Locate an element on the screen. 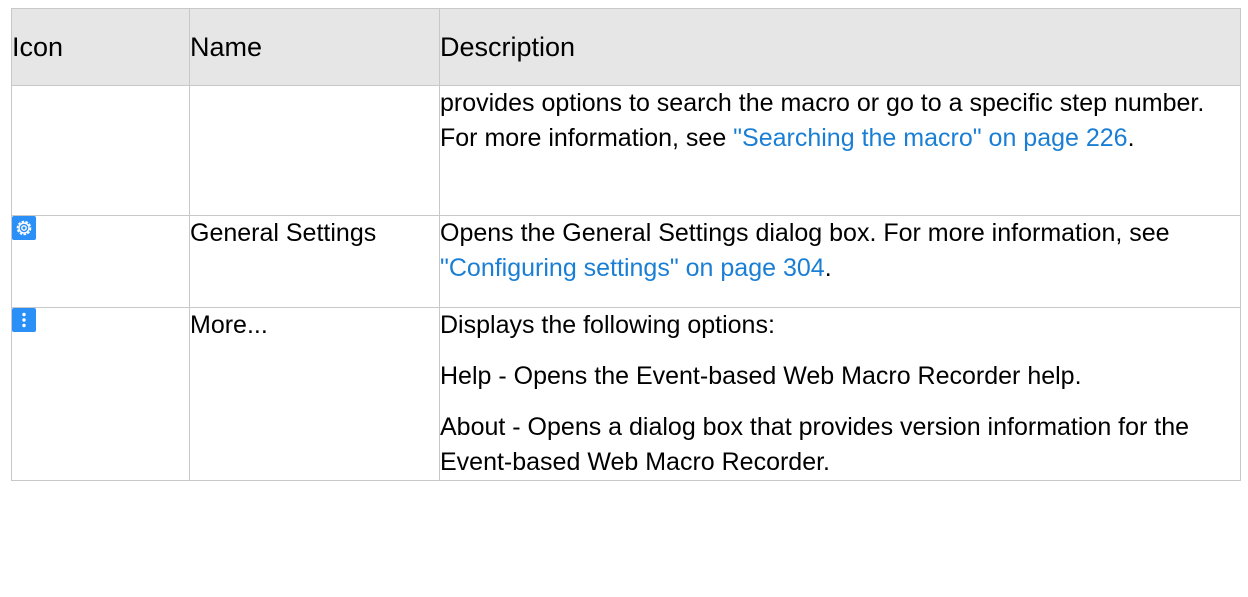 The image size is (1248, 597). searching-macro-link: "Searching the macro" on page 226 is located at coordinates (930, 138).